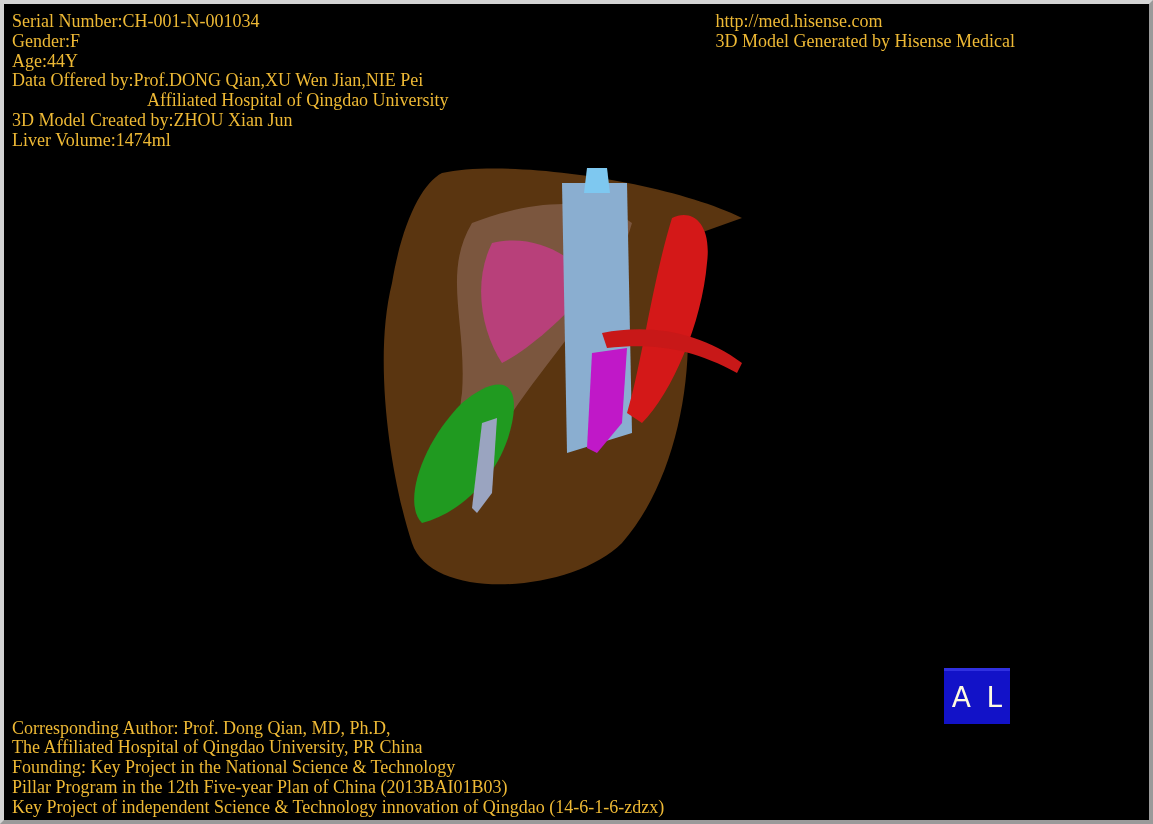 The width and height of the screenshot is (1153, 824). I want to click on info-line: Corresponding Author: Prof. Dong Qian, MD, Ph.D,, so click(202, 728).